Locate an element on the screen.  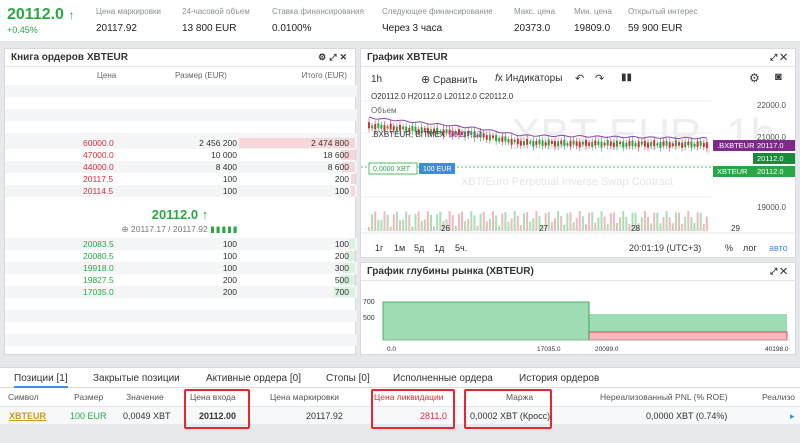
tab-closed-positions: Закрытые позиции is located at coordinates (136, 378).